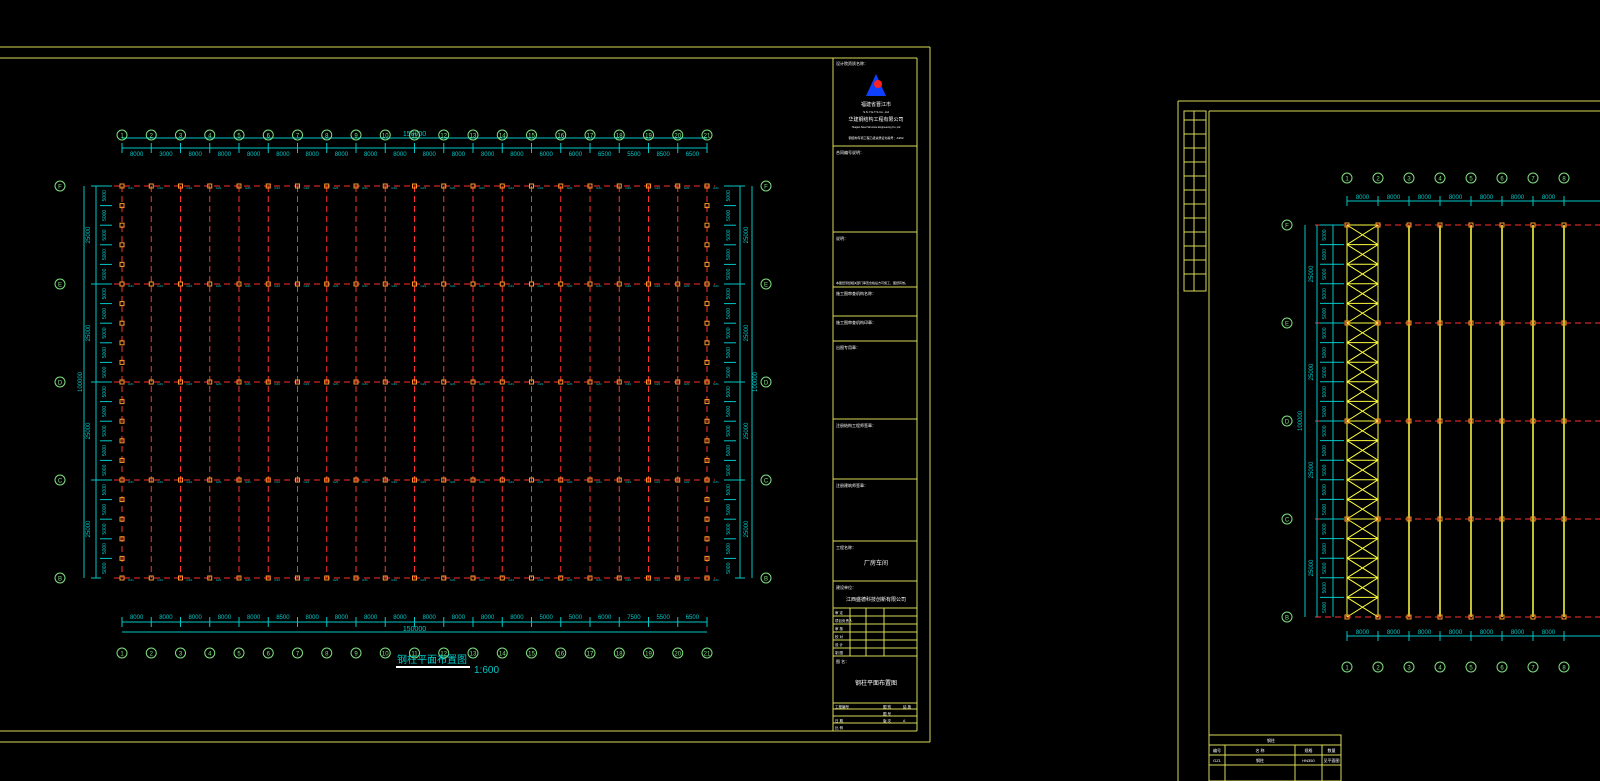 The width and height of the screenshot is (1600, 781). I want to click on company-logo-icon, so click(878, 84).